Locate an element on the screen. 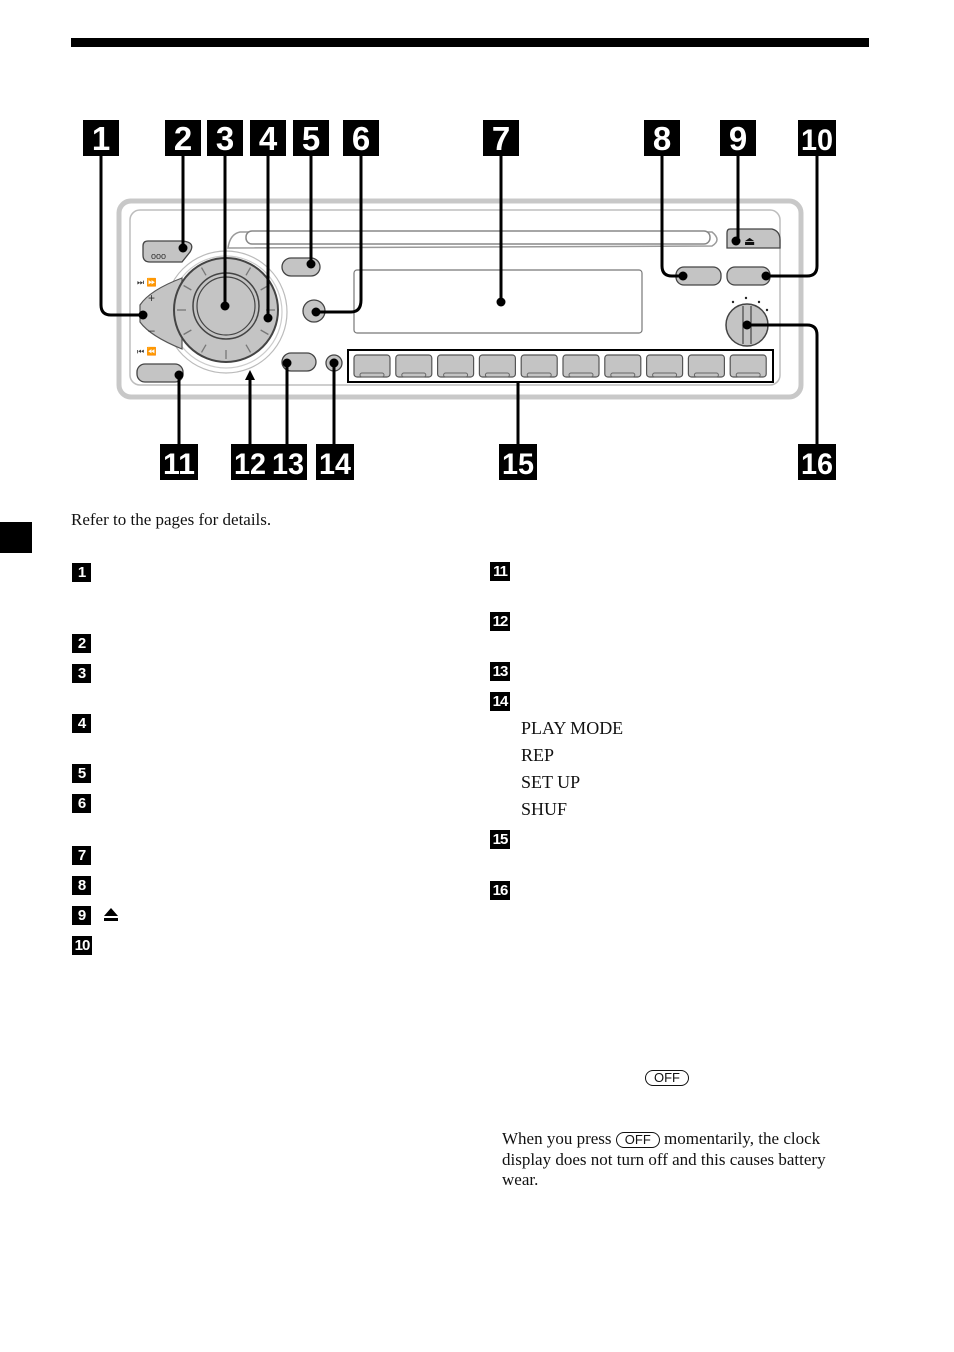 This screenshot has width=954, height=1352. callout-number: 9 is located at coordinates (738, 138).